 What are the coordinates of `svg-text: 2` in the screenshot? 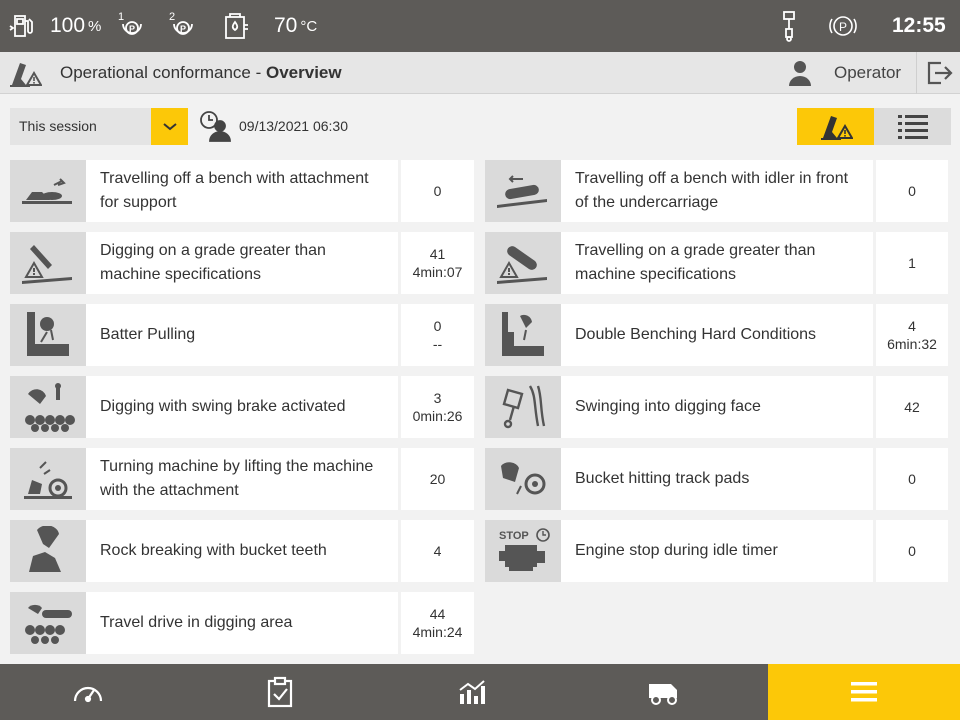 It's located at (172, 17).